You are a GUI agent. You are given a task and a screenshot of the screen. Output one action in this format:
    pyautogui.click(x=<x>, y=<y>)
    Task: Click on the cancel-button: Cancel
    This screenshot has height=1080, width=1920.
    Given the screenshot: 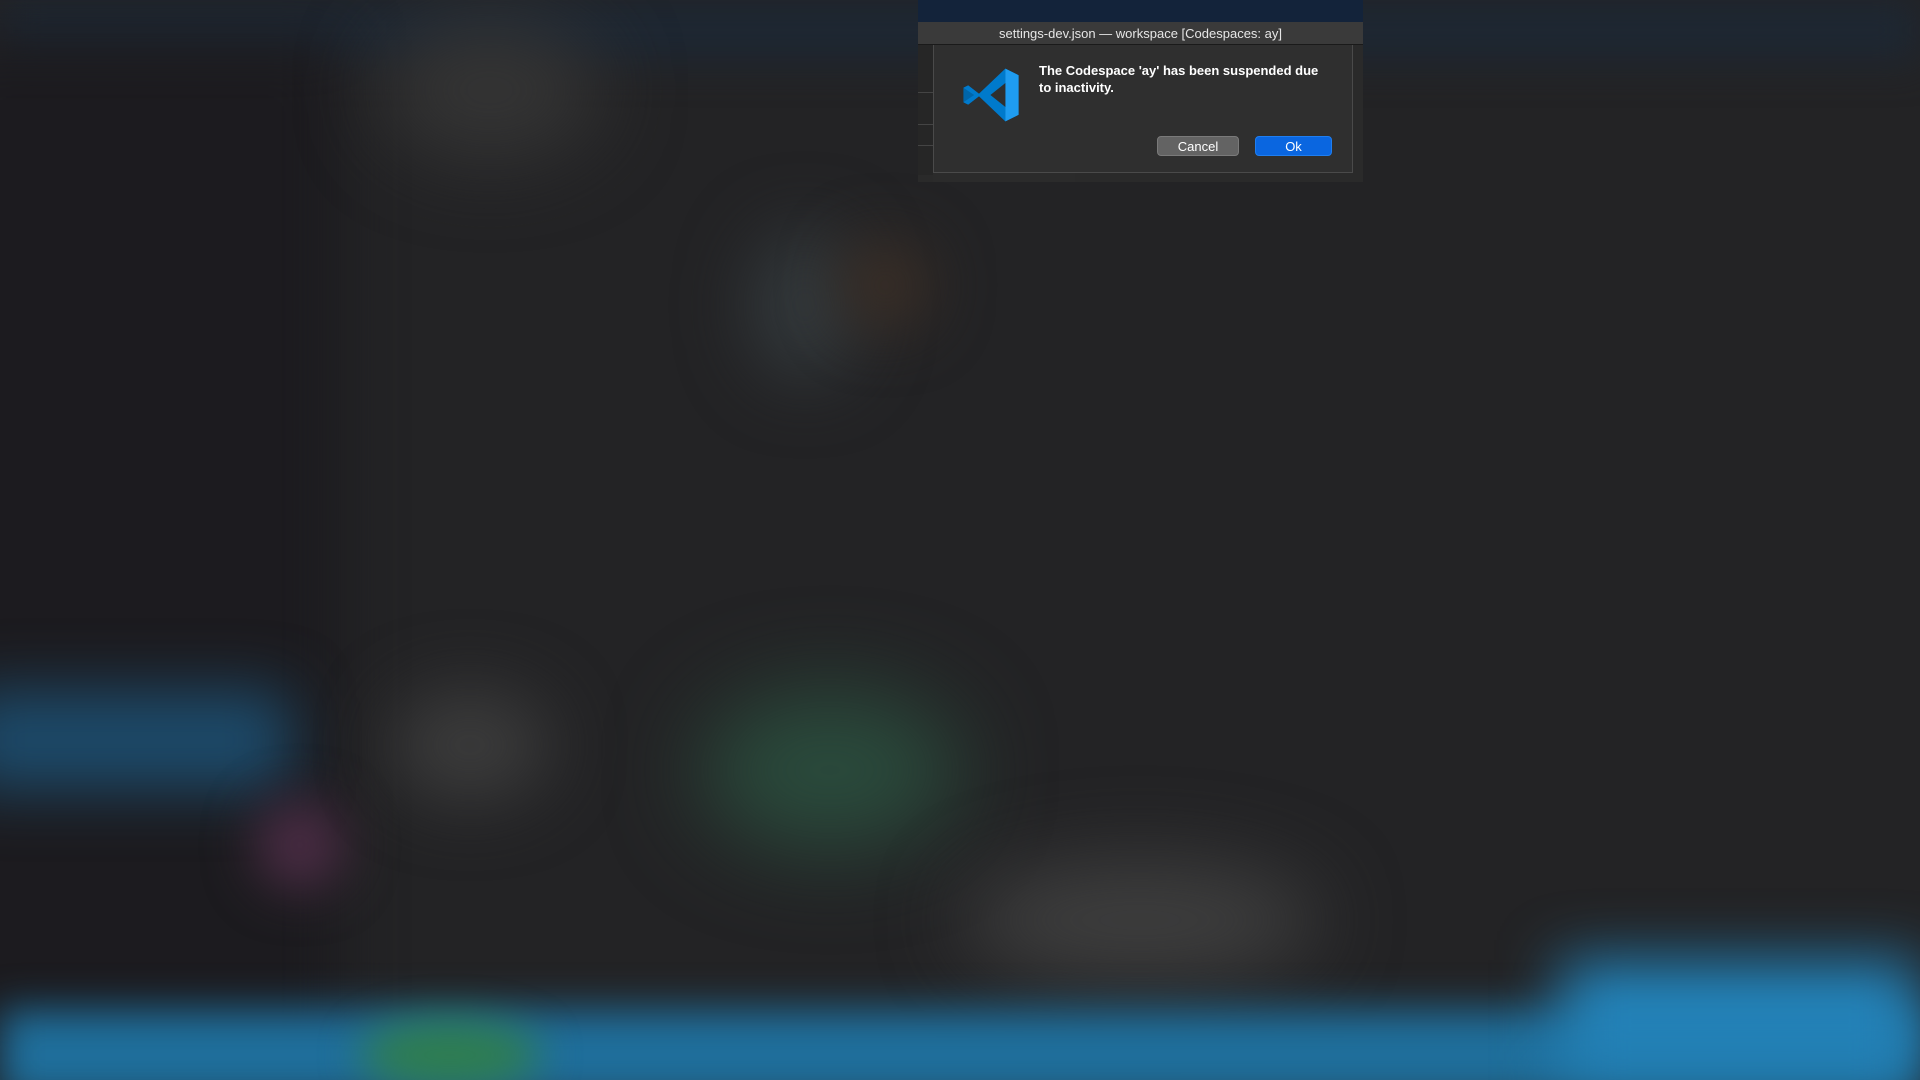 What is the action you would take?
    pyautogui.click(x=1198, y=146)
    